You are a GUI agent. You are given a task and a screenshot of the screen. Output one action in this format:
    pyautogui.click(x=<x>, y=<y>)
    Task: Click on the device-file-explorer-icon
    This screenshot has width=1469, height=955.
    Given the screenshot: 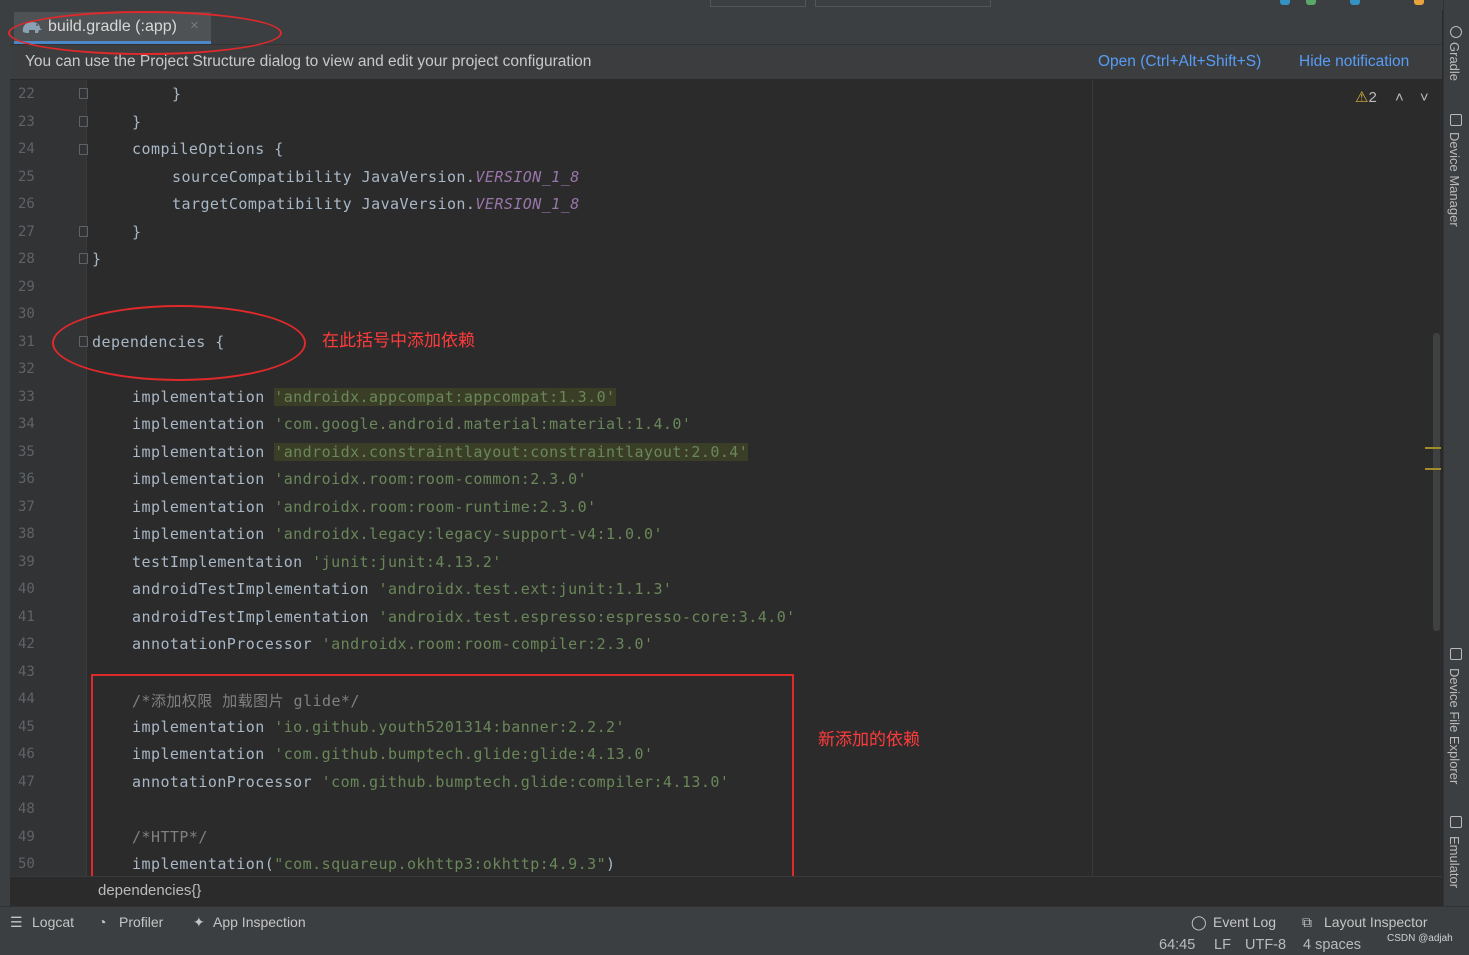 What is the action you would take?
    pyautogui.click(x=1456, y=654)
    